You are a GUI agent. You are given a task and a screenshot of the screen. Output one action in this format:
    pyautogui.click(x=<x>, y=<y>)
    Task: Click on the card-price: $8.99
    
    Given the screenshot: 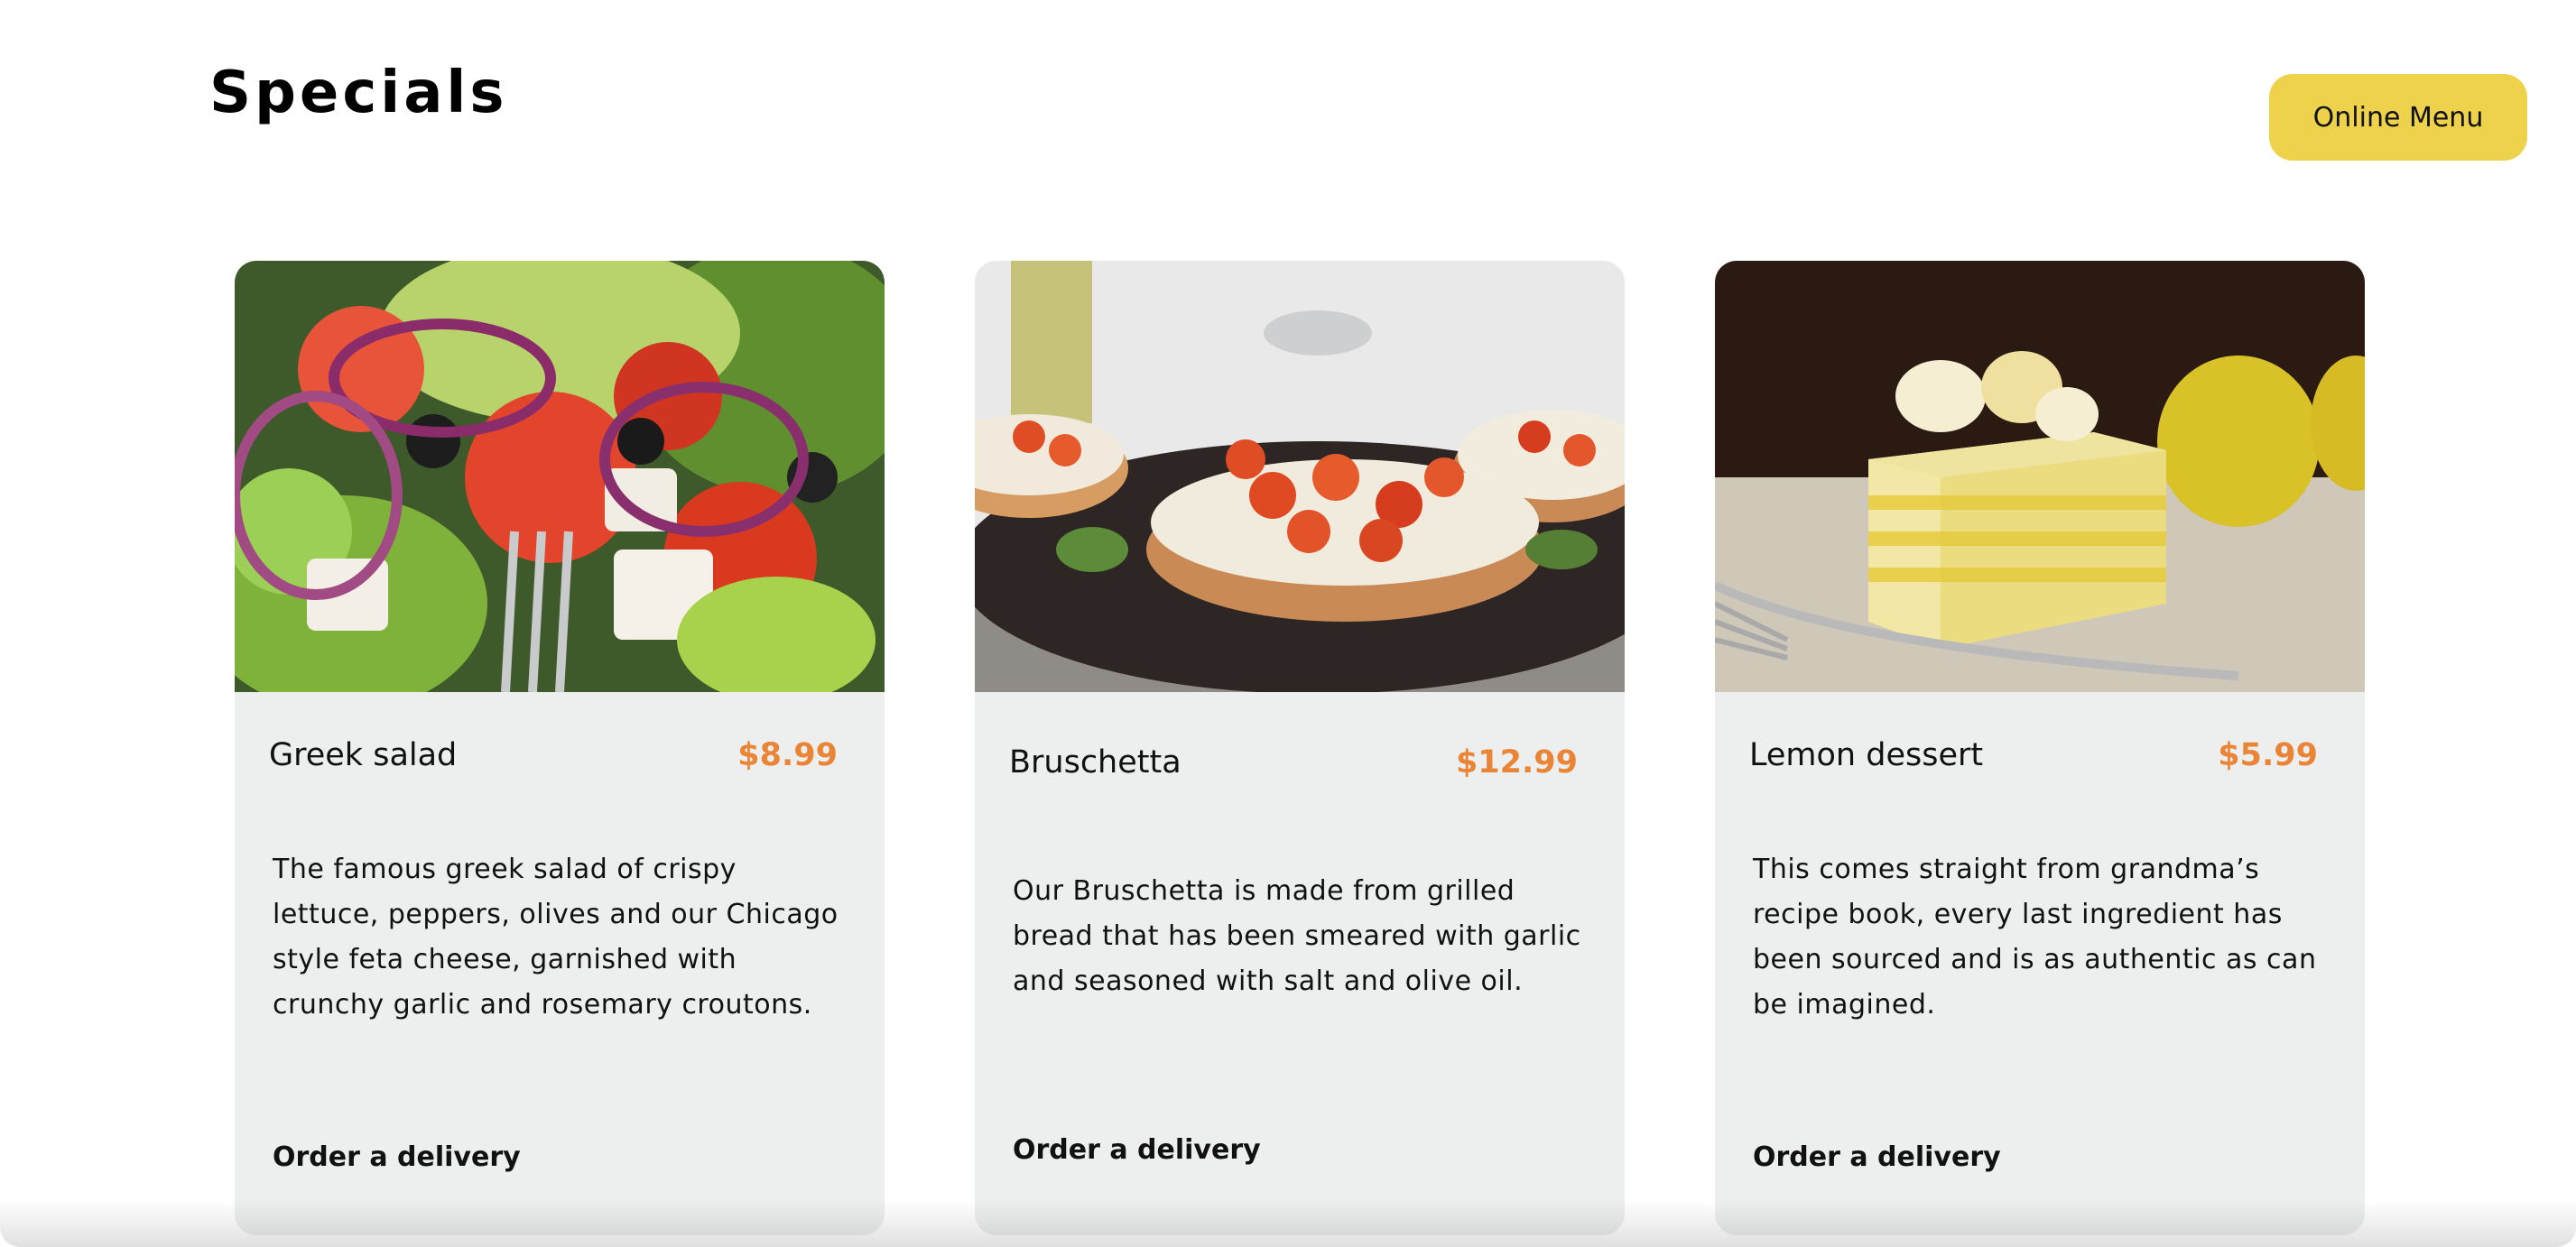 What is the action you would take?
    pyautogui.click(x=787, y=755)
    